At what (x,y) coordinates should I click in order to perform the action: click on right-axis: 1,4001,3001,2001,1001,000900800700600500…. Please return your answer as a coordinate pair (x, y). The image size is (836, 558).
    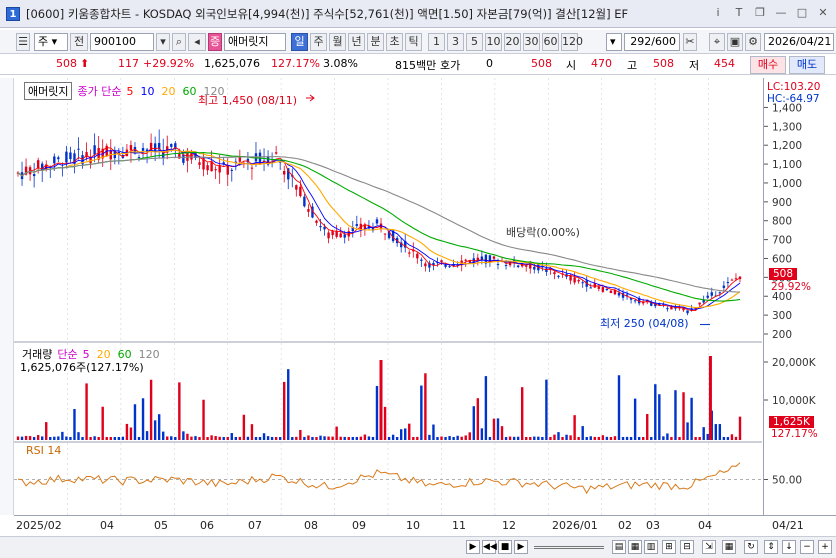
    Looking at the image, I should click on (799, 296).